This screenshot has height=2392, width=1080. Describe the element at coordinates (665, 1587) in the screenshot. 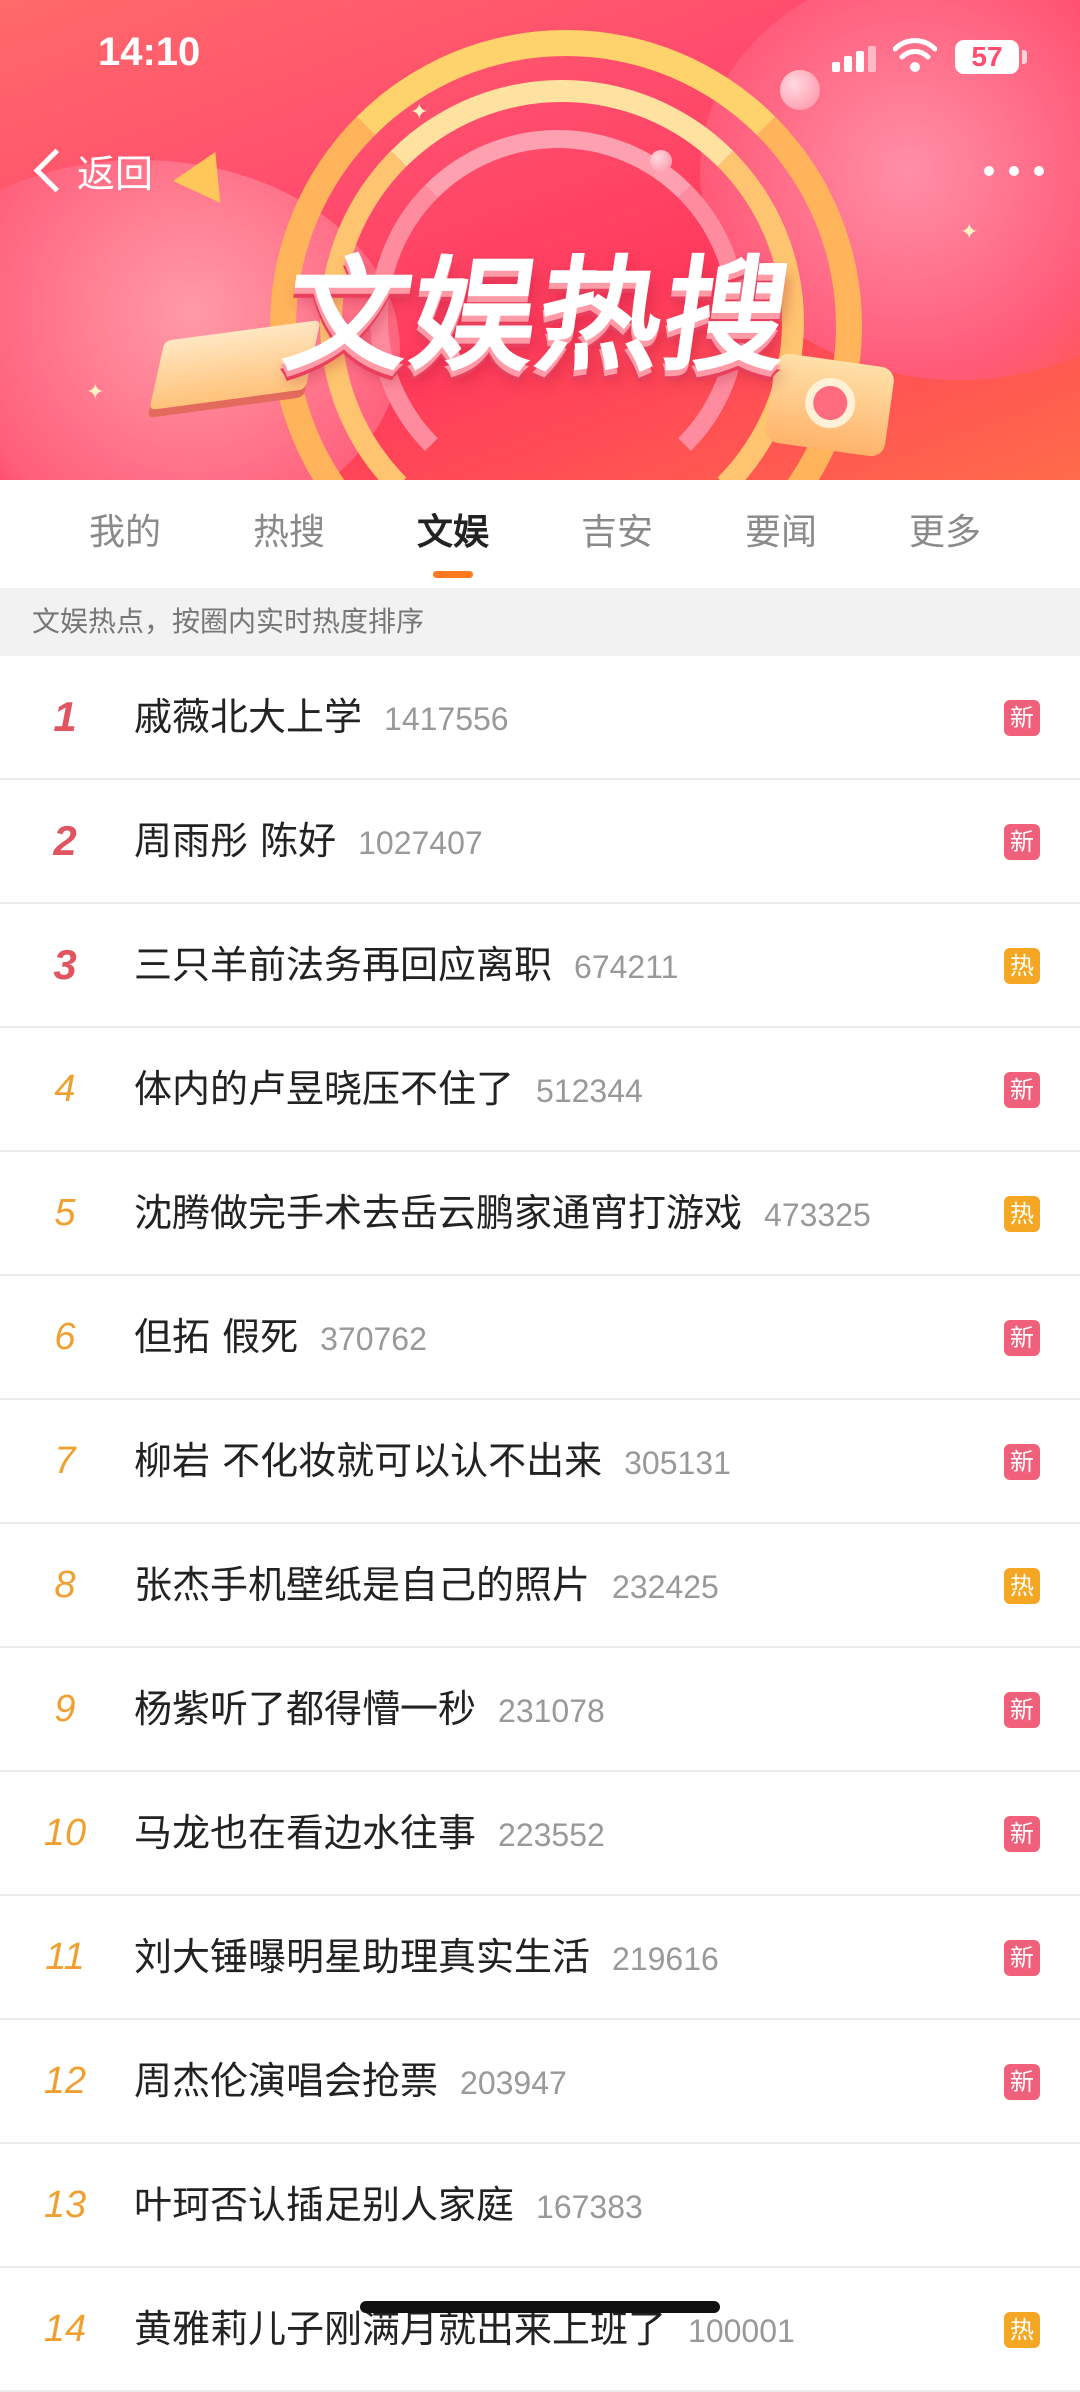

I see `heat-count: 232425` at that location.